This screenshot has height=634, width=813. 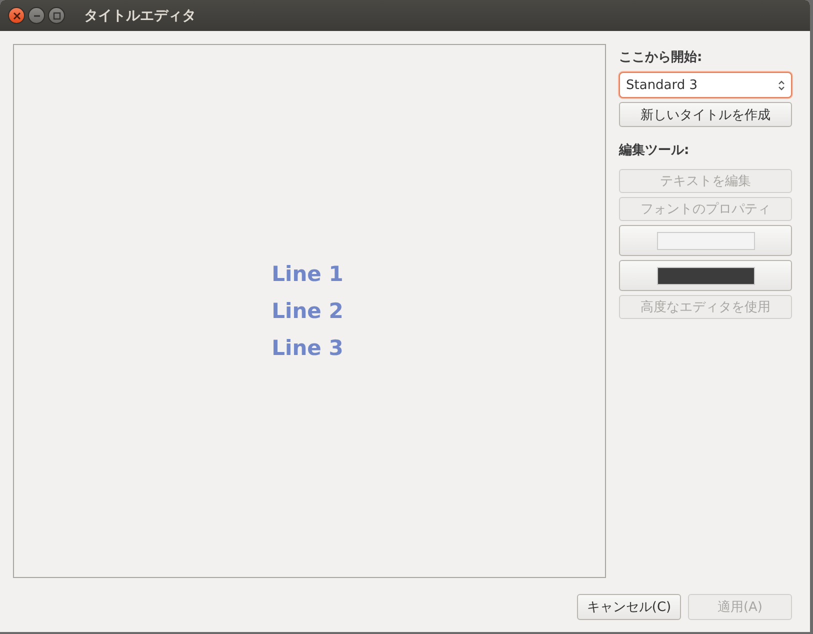 I want to click on preview-line: Line 2, so click(x=308, y=311).